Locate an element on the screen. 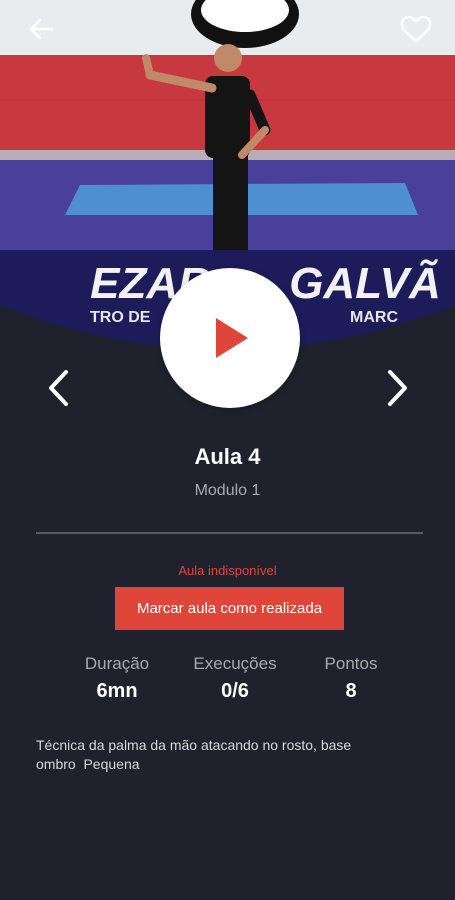 This screenshot has height=900, width=455. back-button is located at coordinates (41, 29).